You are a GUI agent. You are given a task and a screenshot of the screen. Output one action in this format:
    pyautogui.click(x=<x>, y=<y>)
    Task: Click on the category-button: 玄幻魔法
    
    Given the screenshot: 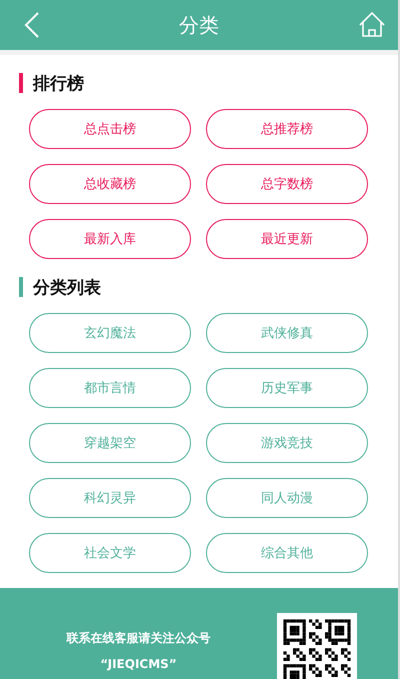 What is the action you would take?
    pyautogui.click(x=110, y=333)
    